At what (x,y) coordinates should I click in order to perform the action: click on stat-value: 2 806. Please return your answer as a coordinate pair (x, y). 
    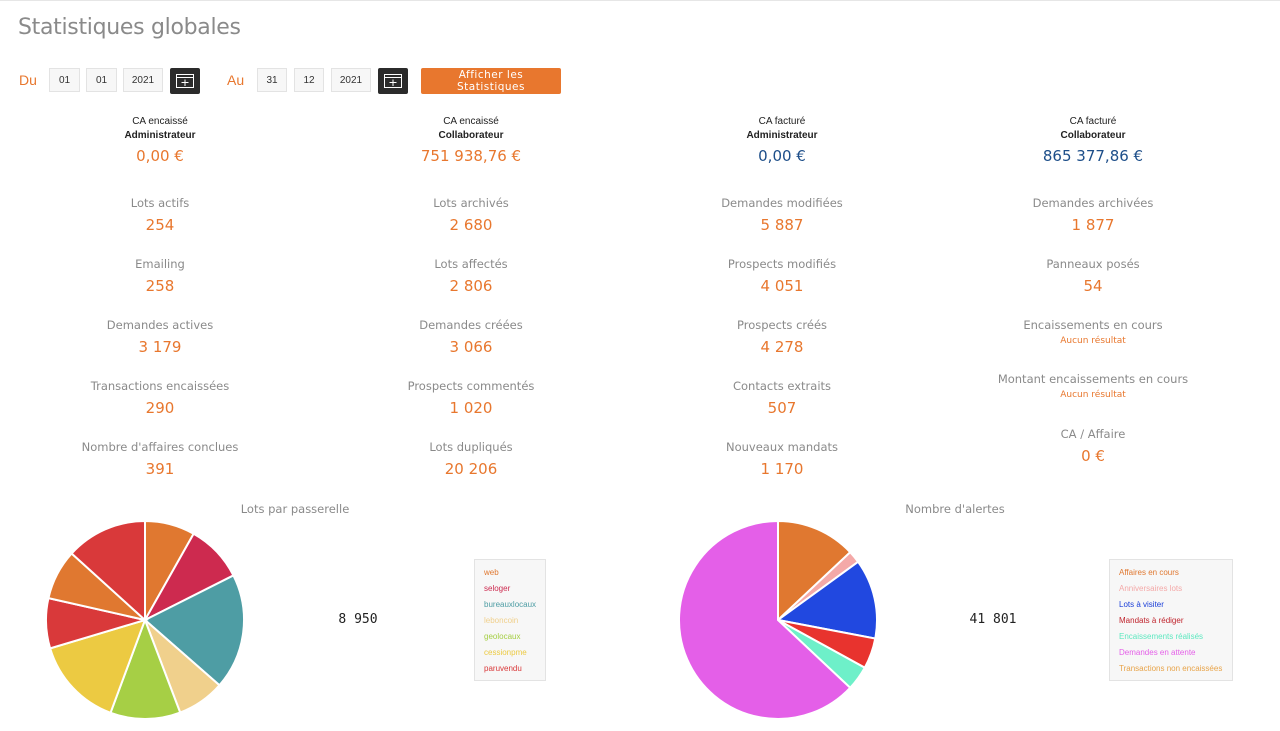
    Looking at the image, I should click on (471, 286).